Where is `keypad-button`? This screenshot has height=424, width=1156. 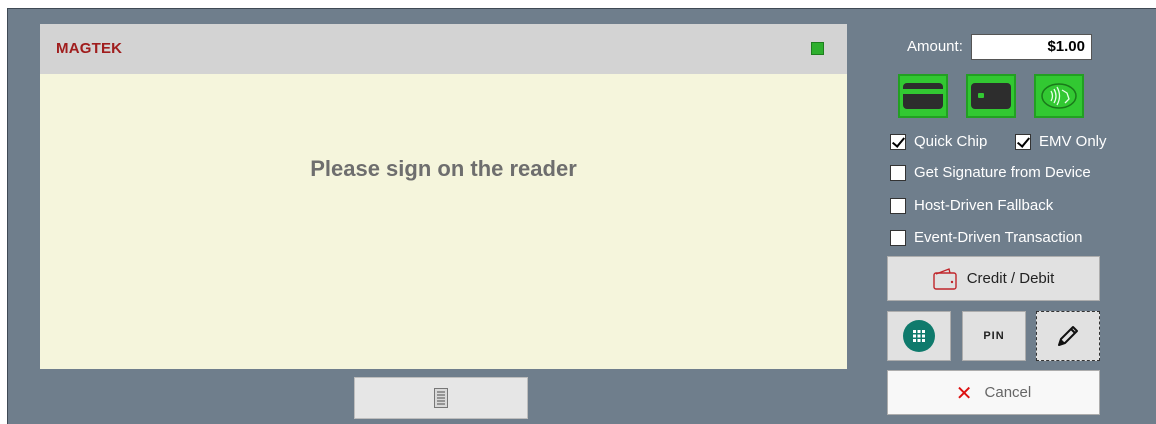 keypad-button is located at coordinates (919, 336).